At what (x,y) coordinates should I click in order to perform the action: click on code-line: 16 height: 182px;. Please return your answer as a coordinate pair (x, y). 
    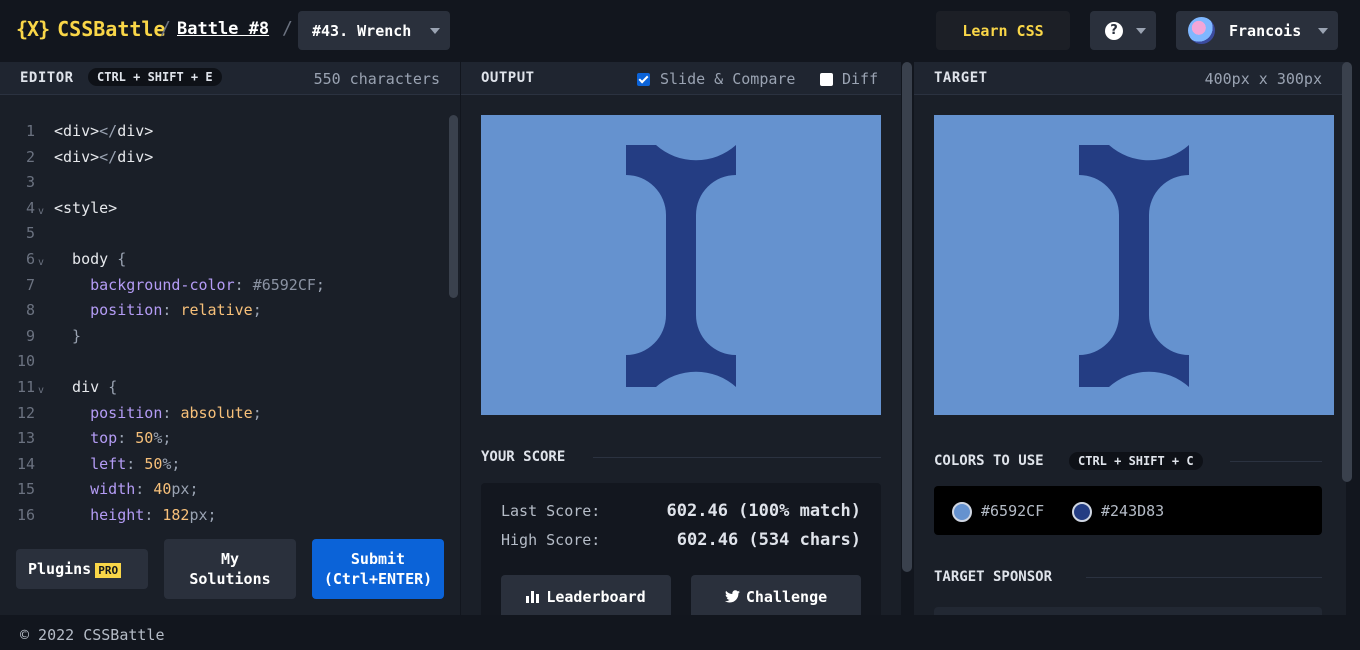
    Looking at the image, I should click on (223, 515).